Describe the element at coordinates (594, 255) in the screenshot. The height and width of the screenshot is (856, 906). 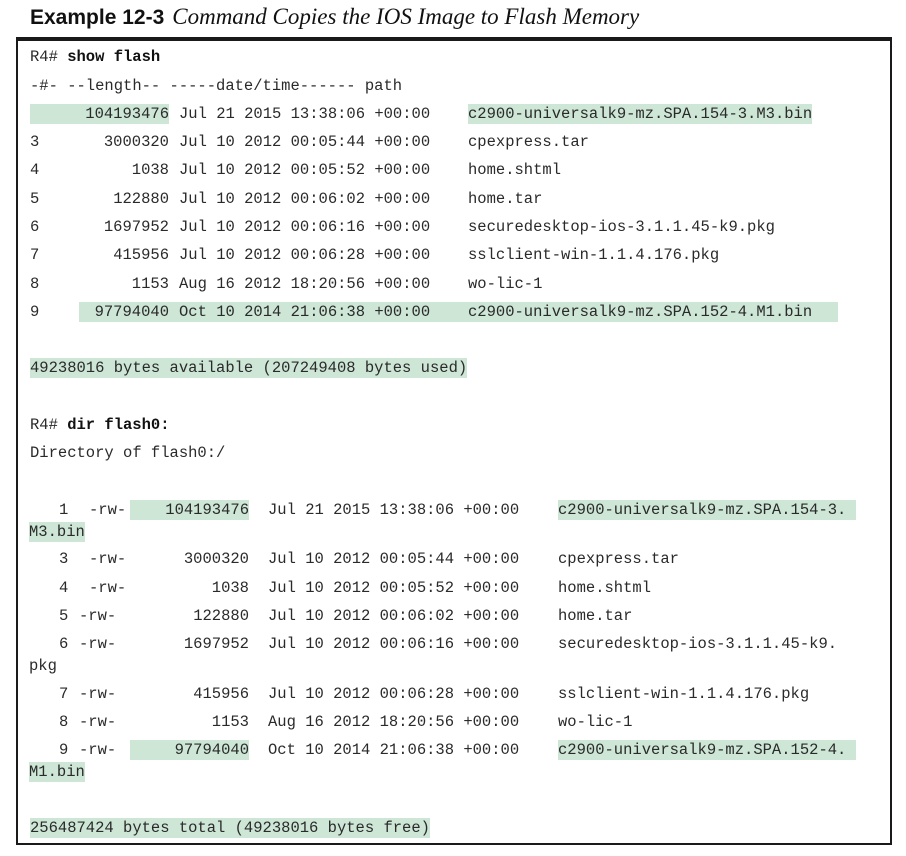
I see `file-path: sslclient-win-1.1.4.176.pkg` at that location.